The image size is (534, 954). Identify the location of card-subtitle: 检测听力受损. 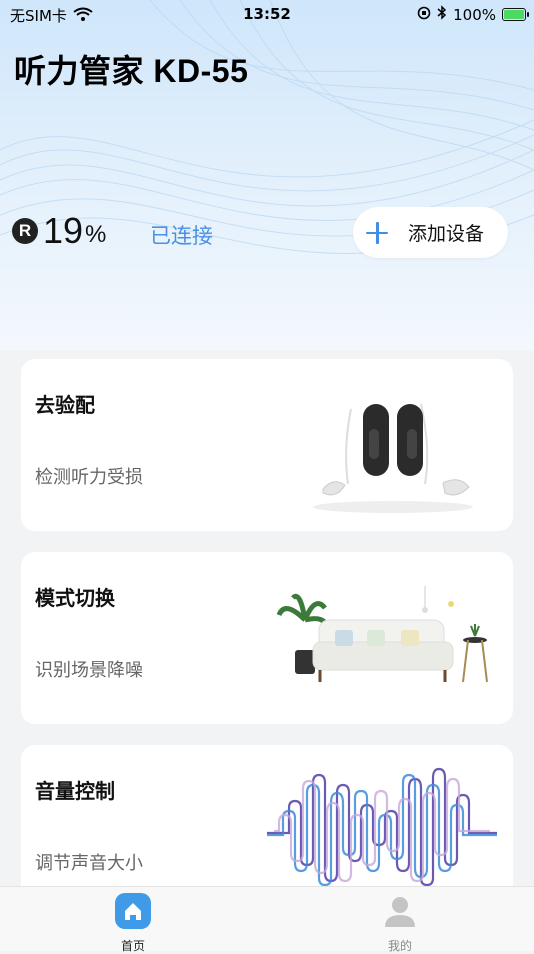
(89, 477).